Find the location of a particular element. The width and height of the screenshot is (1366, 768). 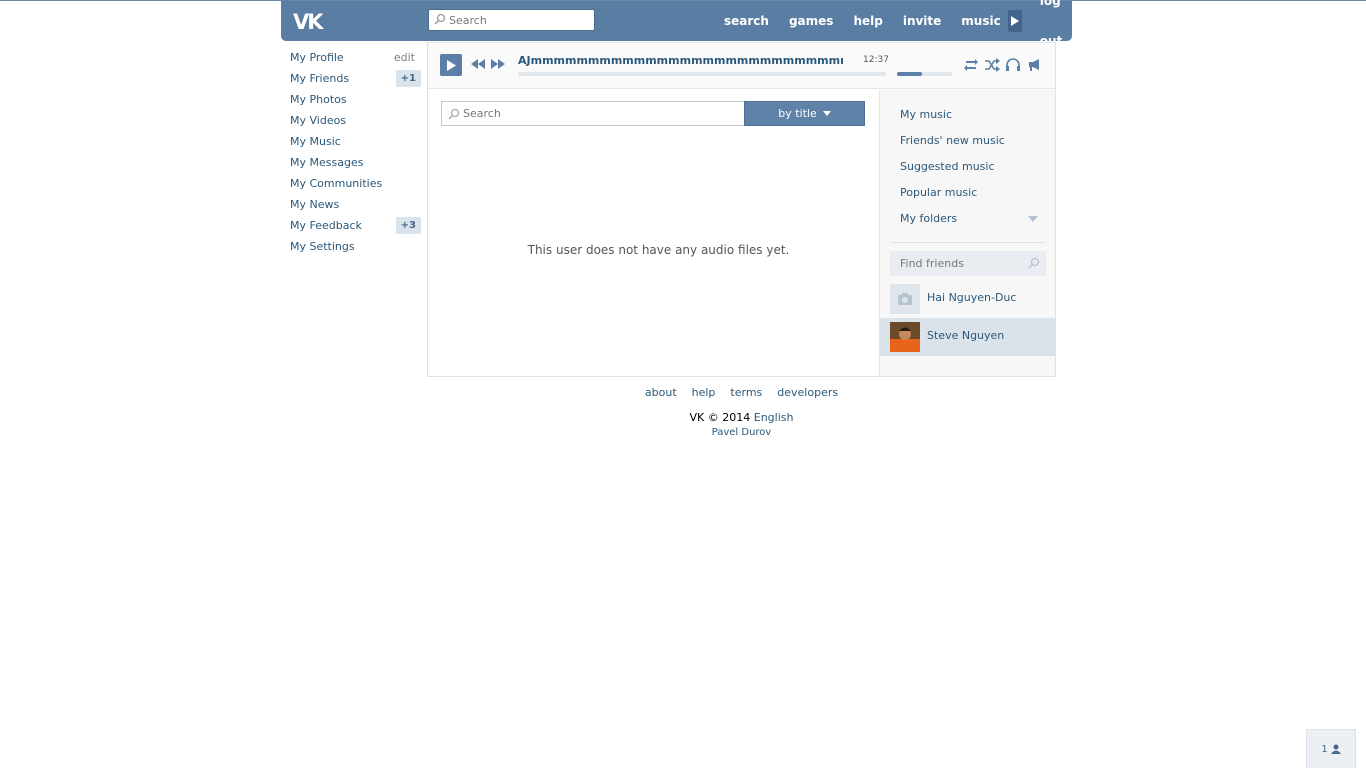

vk-logo: VK is located at coordinates (311, 21).